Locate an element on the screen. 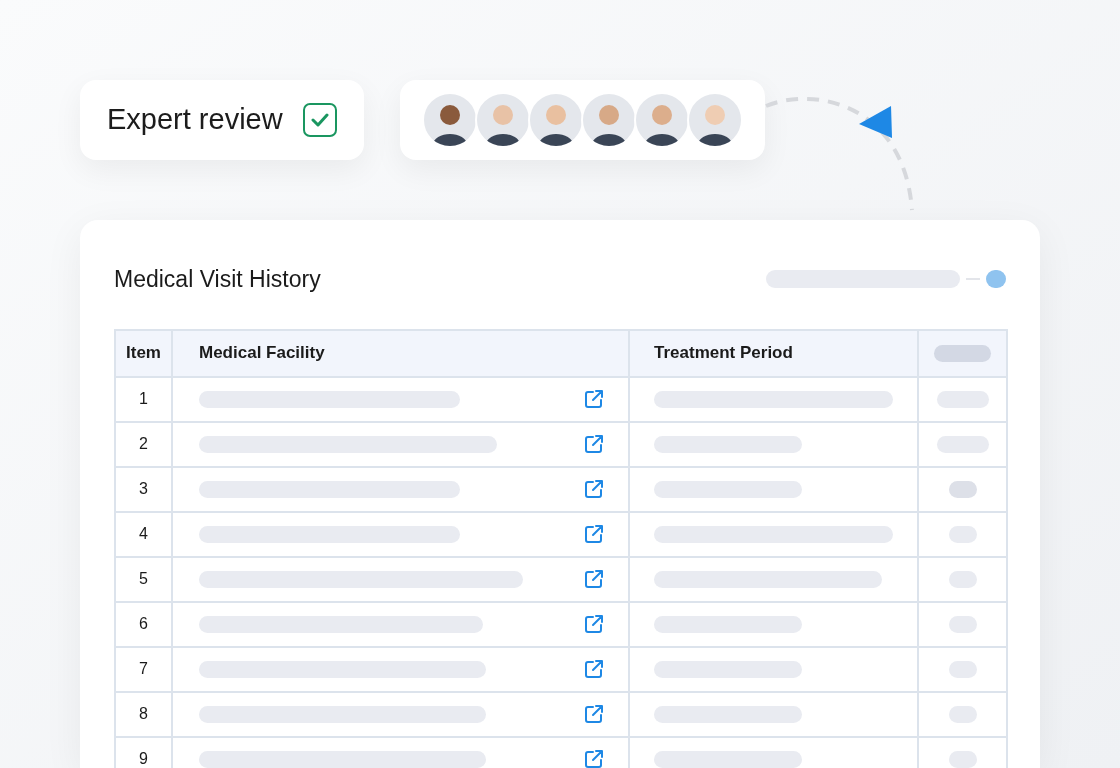 The height and width of the screenshot is (768, 1120). review-label: Expert review is located at coordinates (195, 120).